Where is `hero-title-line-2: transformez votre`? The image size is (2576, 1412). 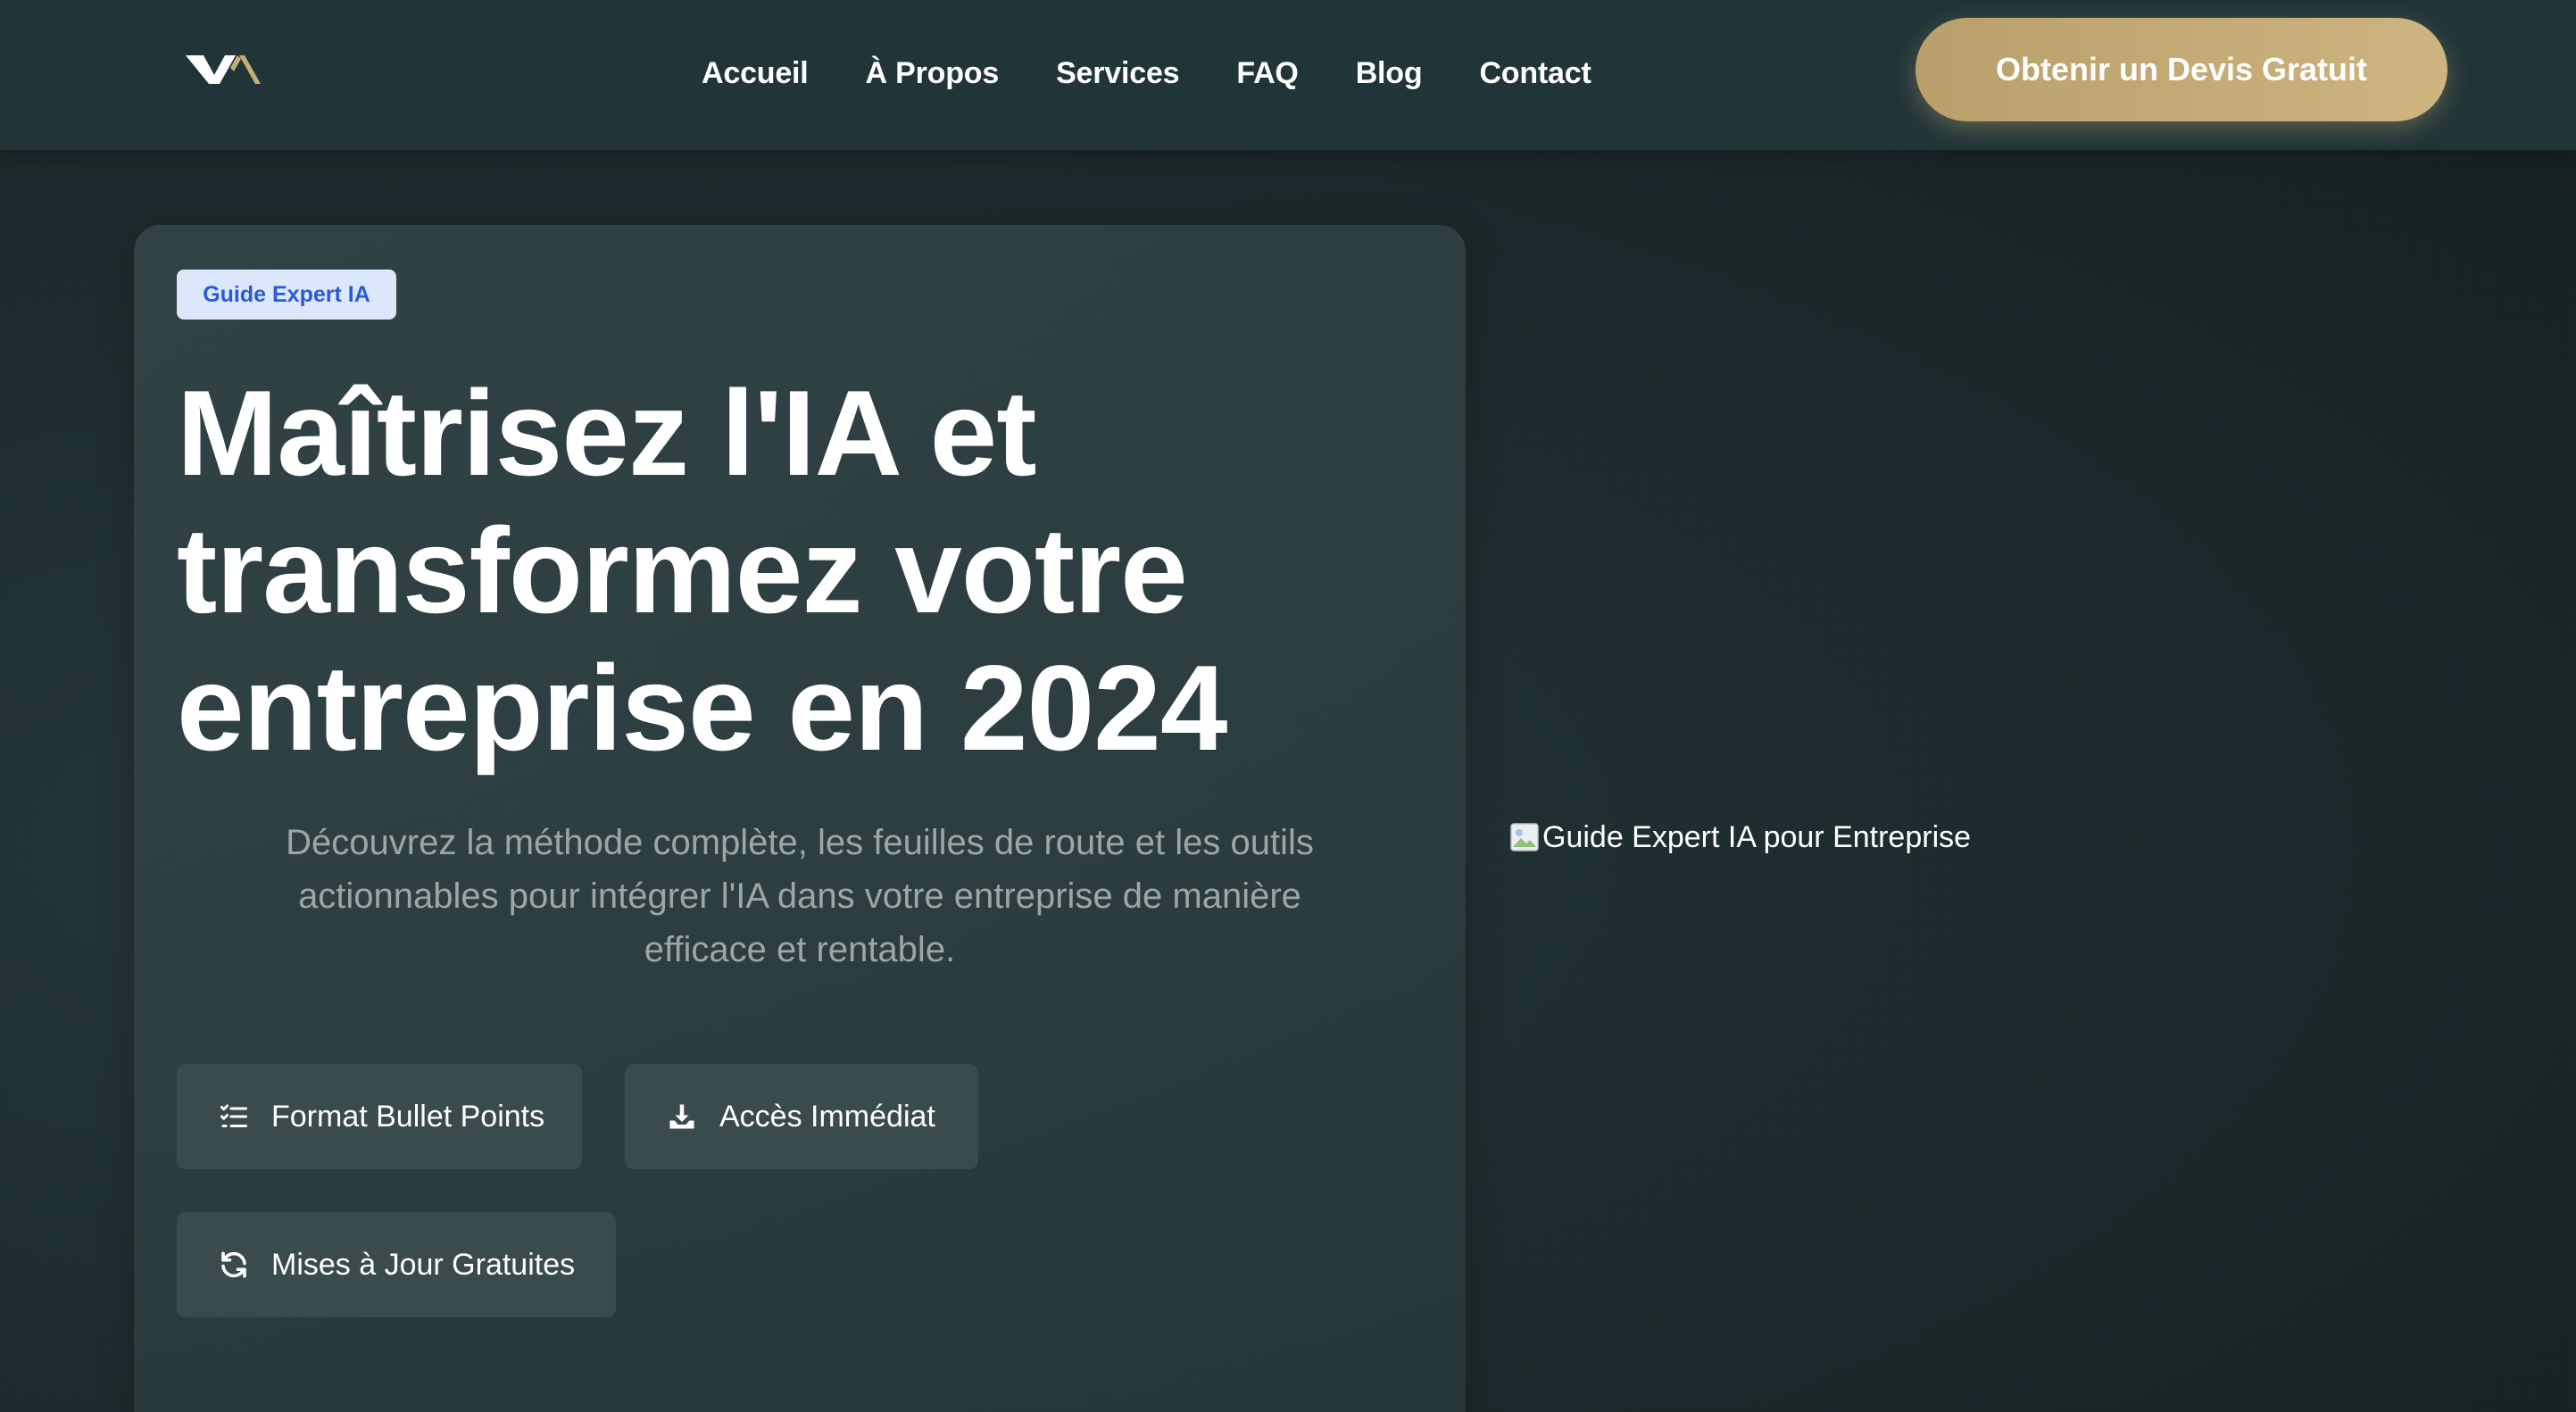 hero-title-line-2: transformez votre is located at coordinates (683, 570).